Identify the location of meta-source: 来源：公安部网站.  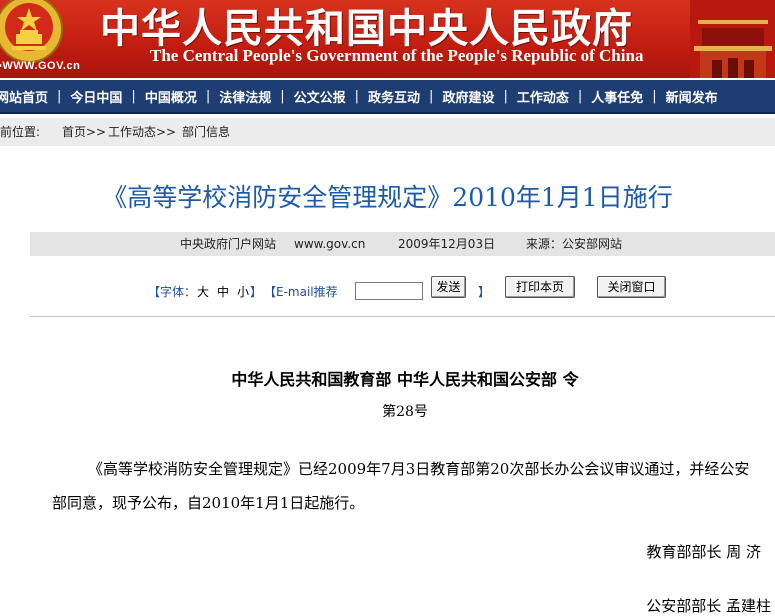
(574, 244).